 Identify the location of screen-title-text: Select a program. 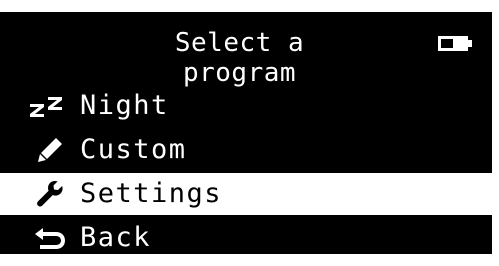
(239, 58).